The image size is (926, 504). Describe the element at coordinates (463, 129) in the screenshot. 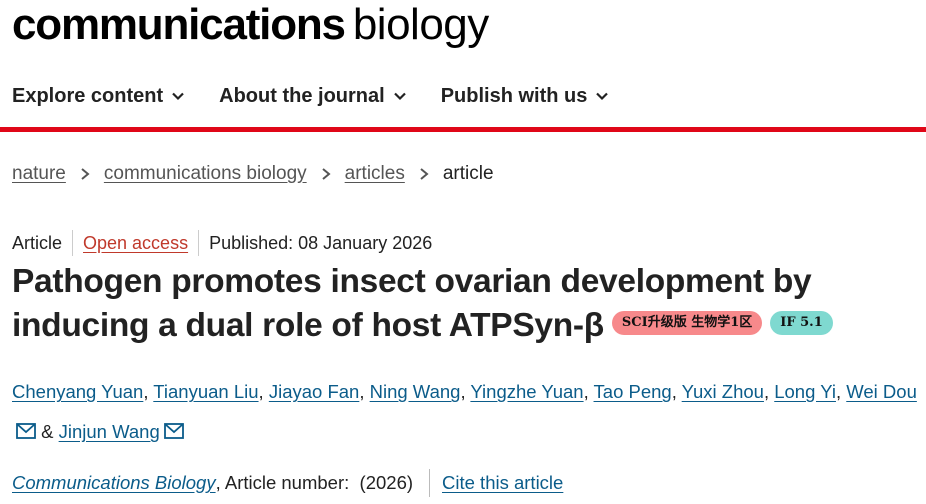

I see `header-accent-bar` at that location.